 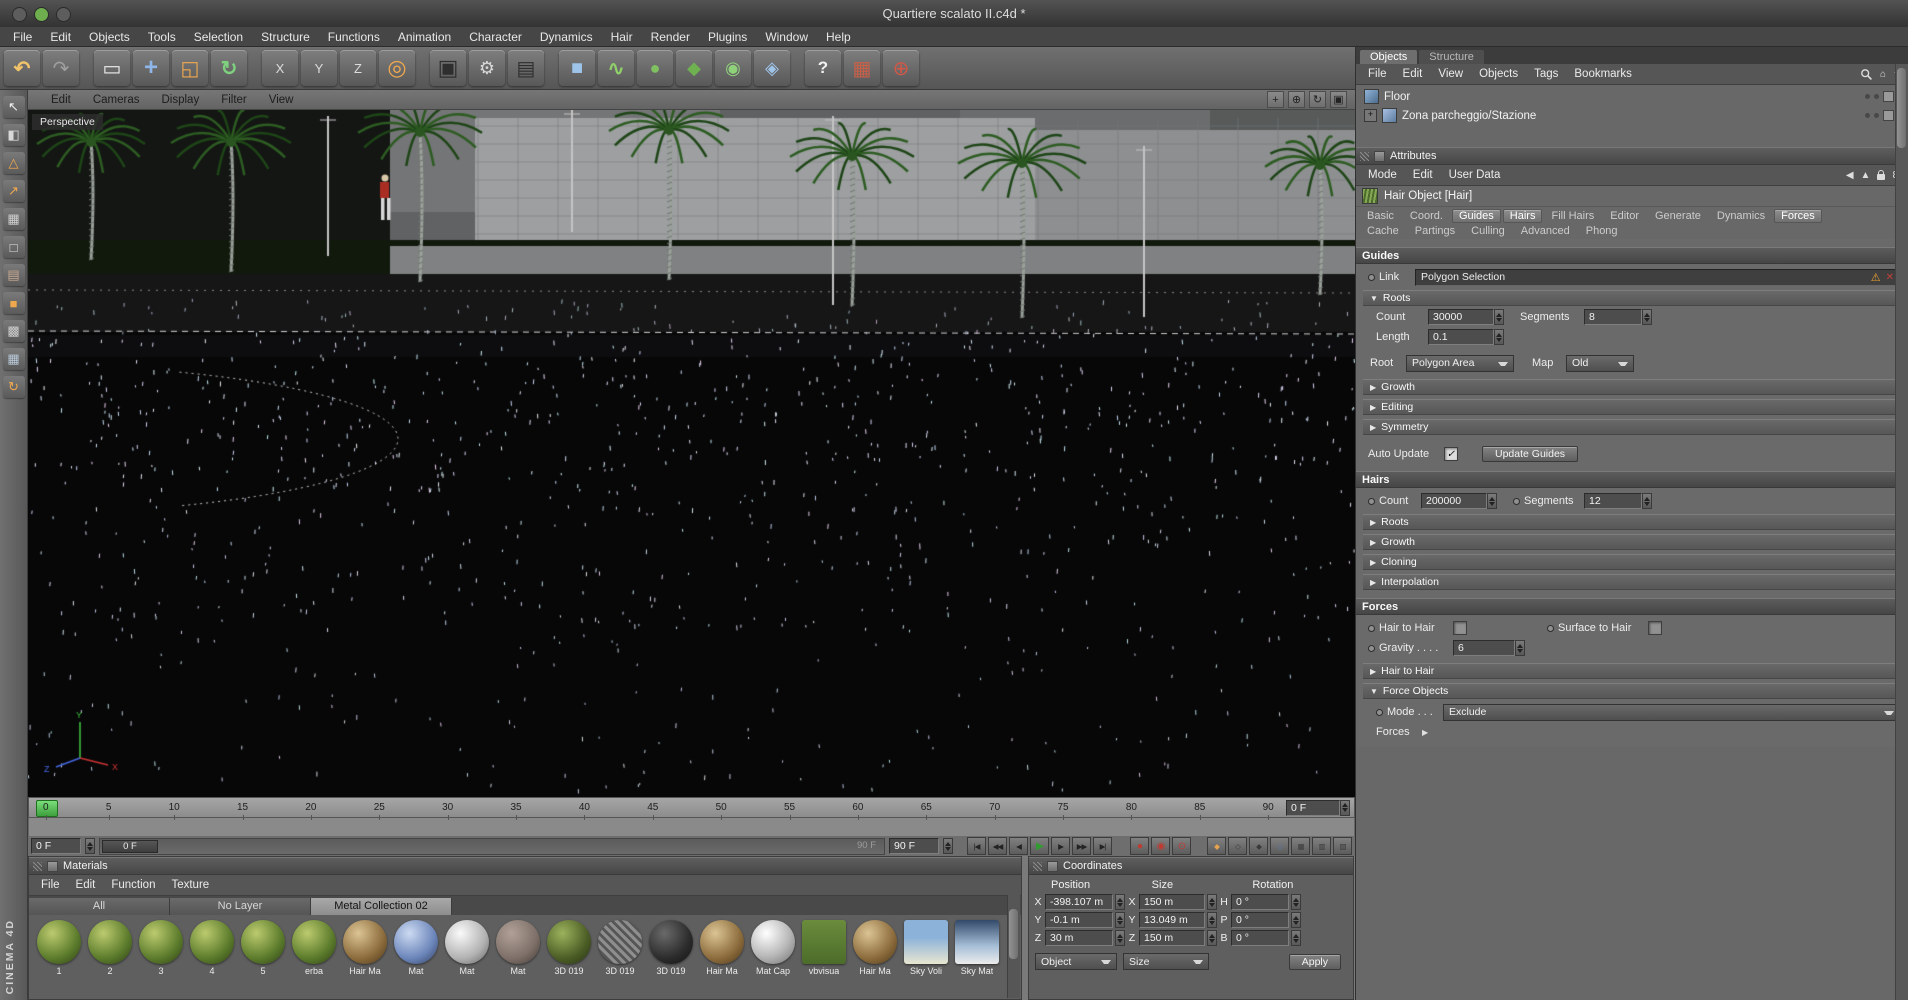 What do you see at coordinates (977, 959) in the screenshot?
I see `material-item: Sky Mat` at bounding box center [977, 959].